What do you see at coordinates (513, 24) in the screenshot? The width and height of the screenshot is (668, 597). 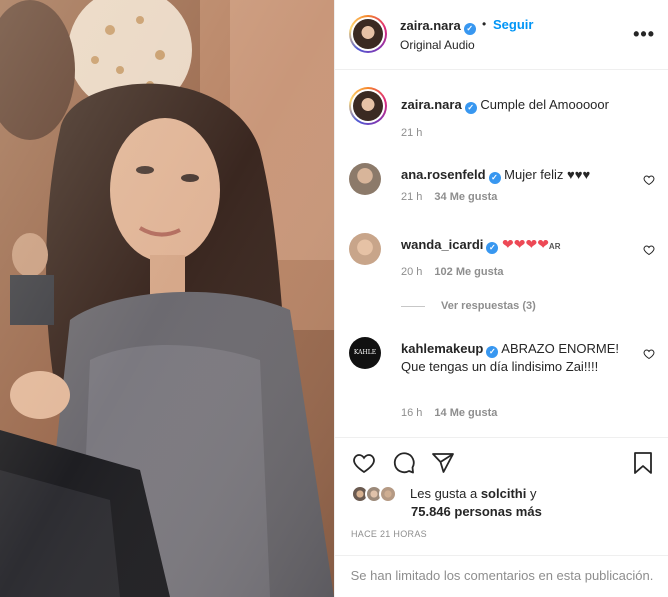 I see `follow-button: Seguir` at bounding box center [513, 24].